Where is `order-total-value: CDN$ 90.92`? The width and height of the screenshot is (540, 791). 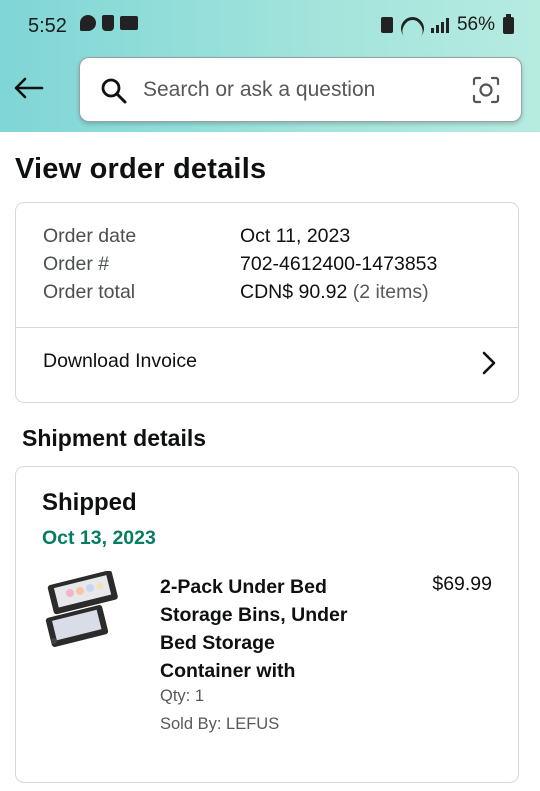 order-total-value: CDN$ 90.92 is located at coordinates (294, 292).